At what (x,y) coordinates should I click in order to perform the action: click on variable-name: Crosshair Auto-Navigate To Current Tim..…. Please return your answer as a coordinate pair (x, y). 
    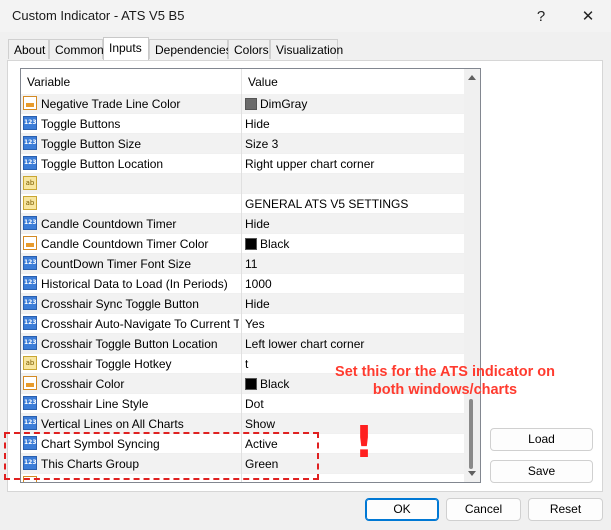
    Looking at the image, I should click on (140, 324).